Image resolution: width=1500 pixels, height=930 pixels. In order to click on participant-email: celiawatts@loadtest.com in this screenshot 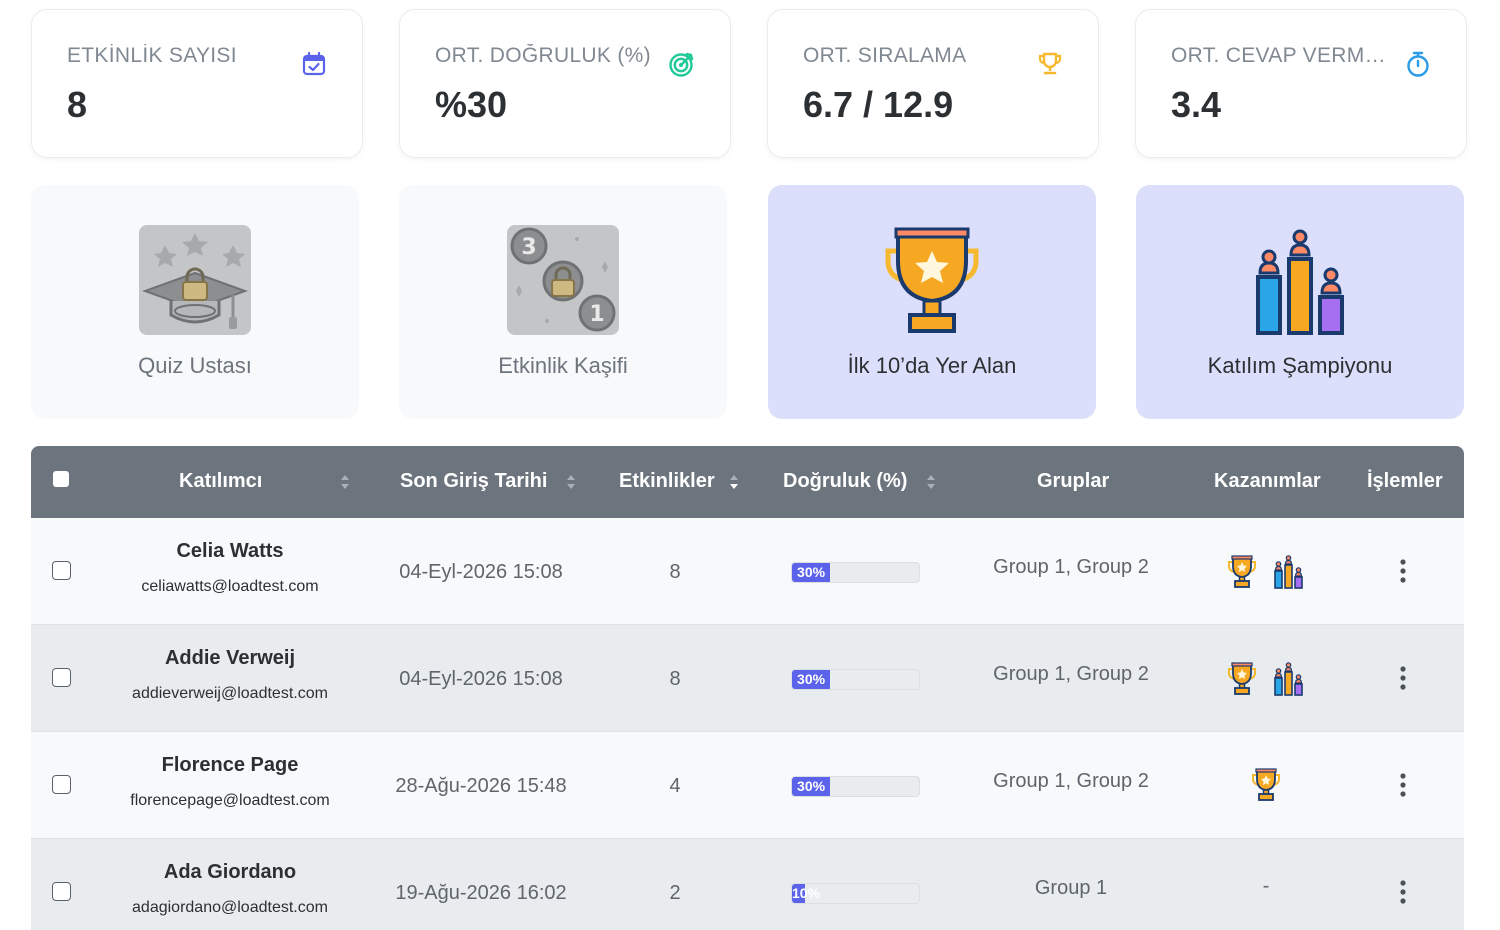, I will do `click(230, 586)`.